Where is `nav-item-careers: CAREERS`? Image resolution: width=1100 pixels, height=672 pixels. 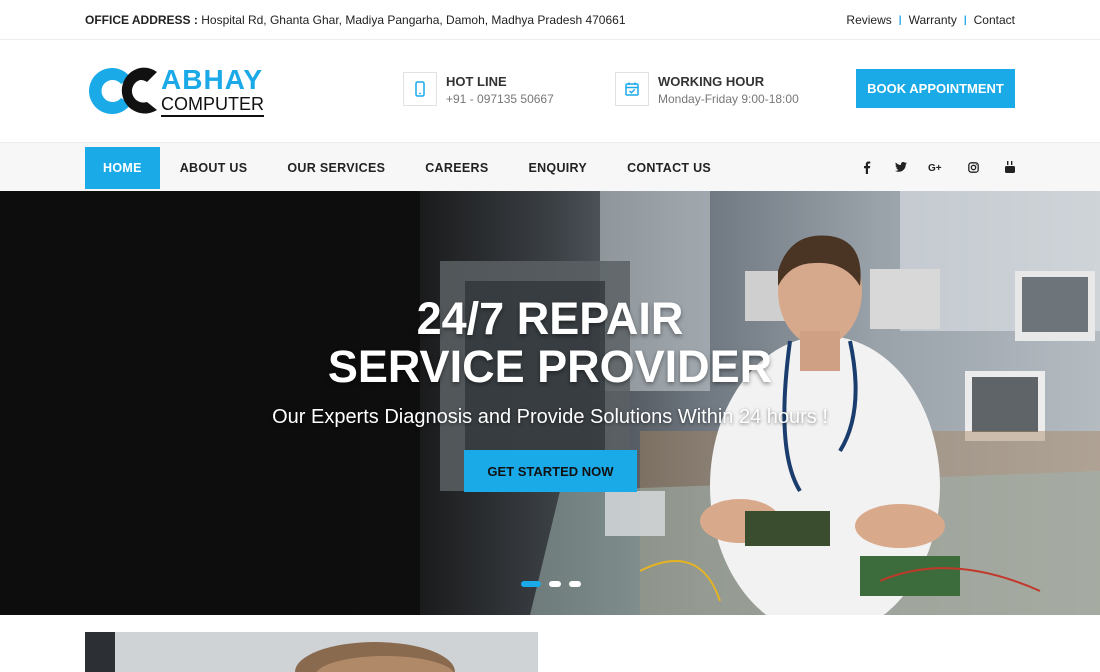
nav-item-careers: CAREERS is located at coordinates (456, 168).